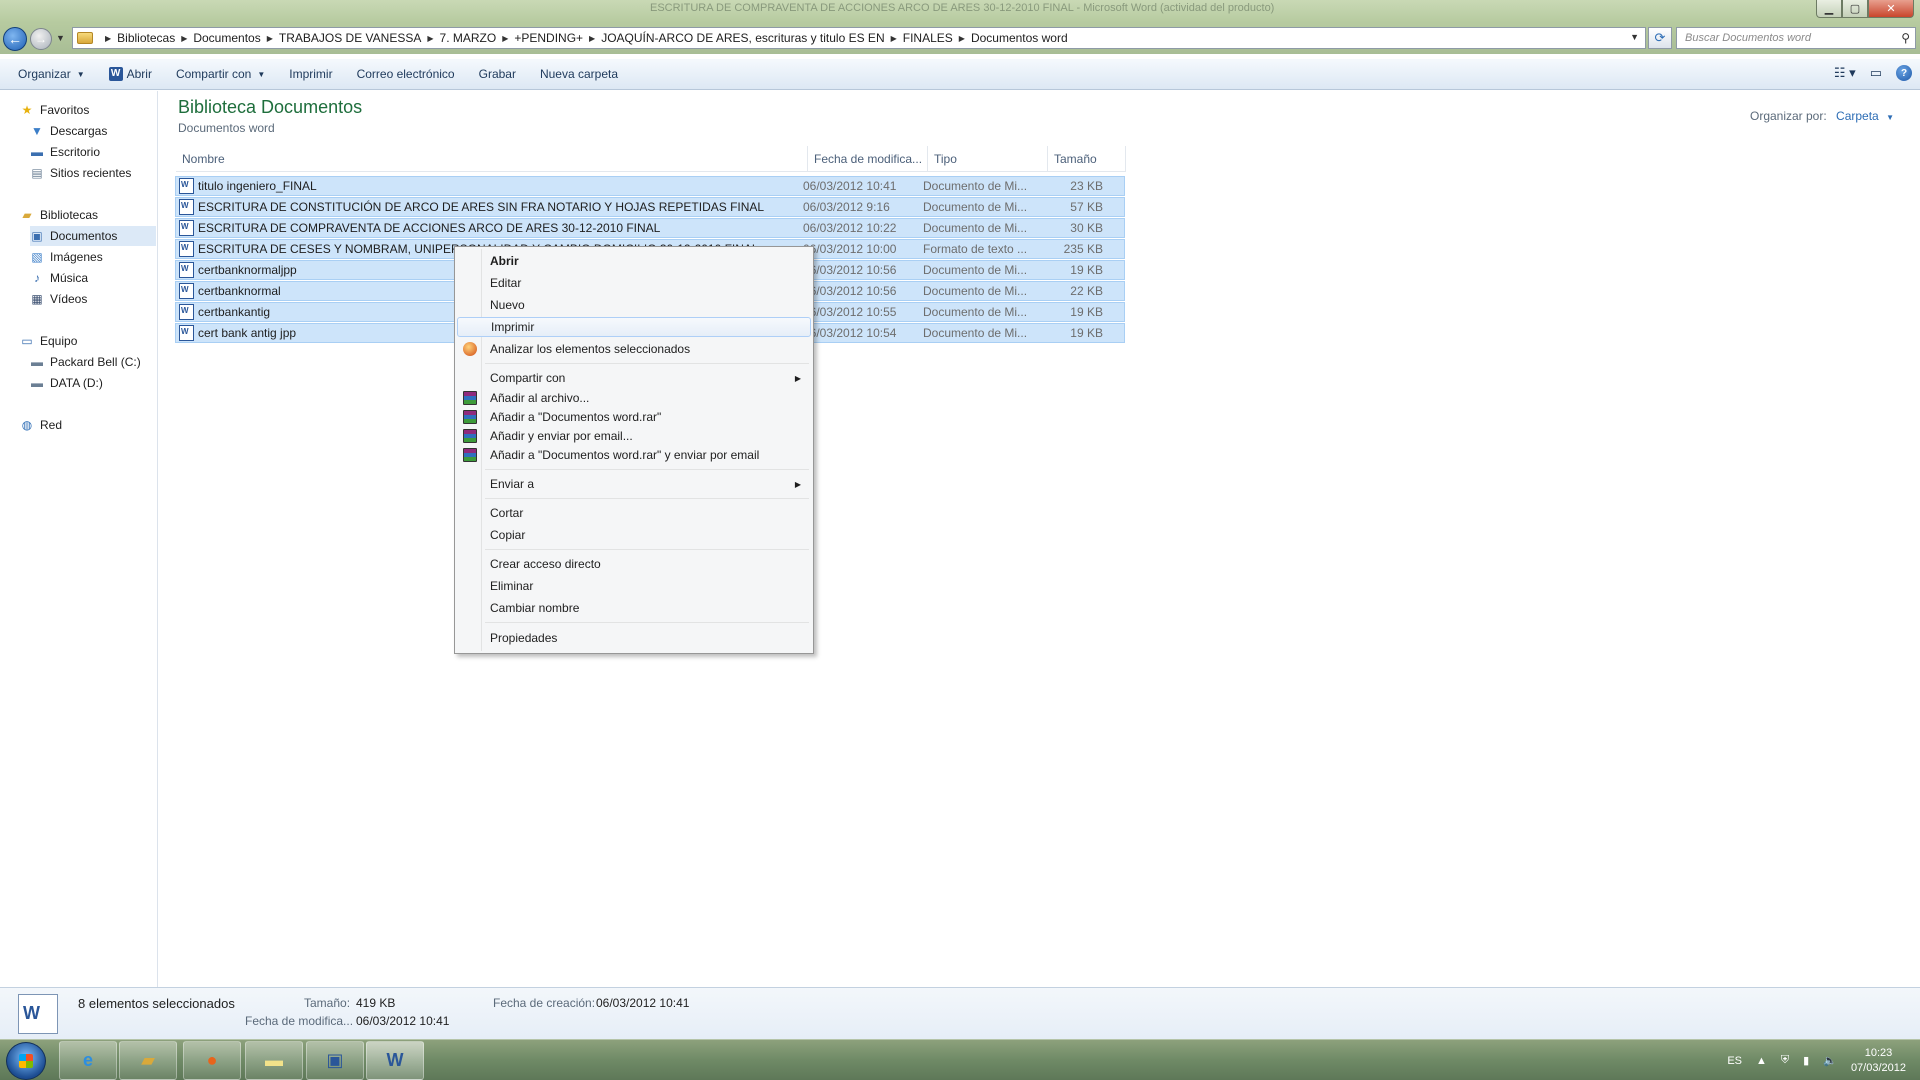 Image resolution: width=1920 pixels, height=1080 pixels. I want to click on menu-item-scan: Analizar los elementos seleccionados, so click(634, 349).